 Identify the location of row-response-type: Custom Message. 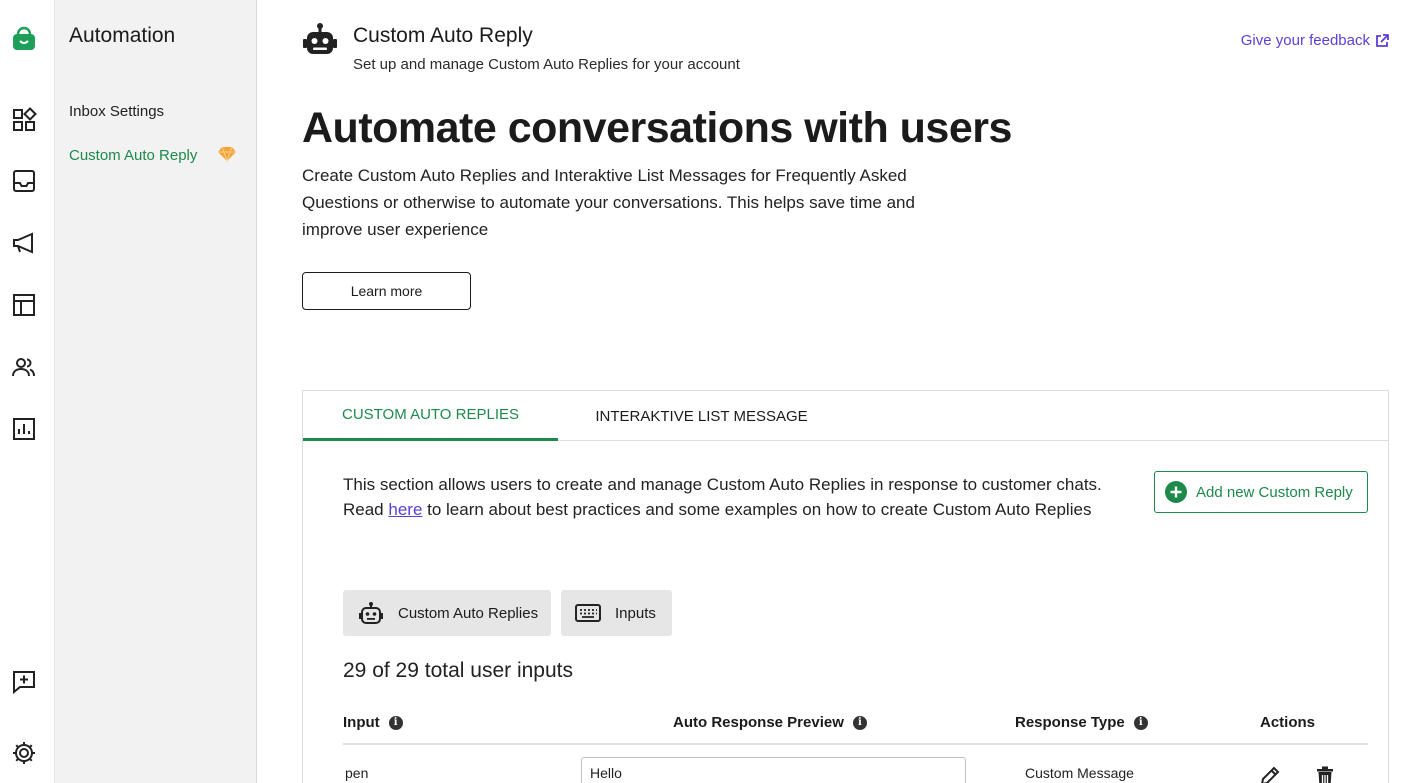
(1079, 773).